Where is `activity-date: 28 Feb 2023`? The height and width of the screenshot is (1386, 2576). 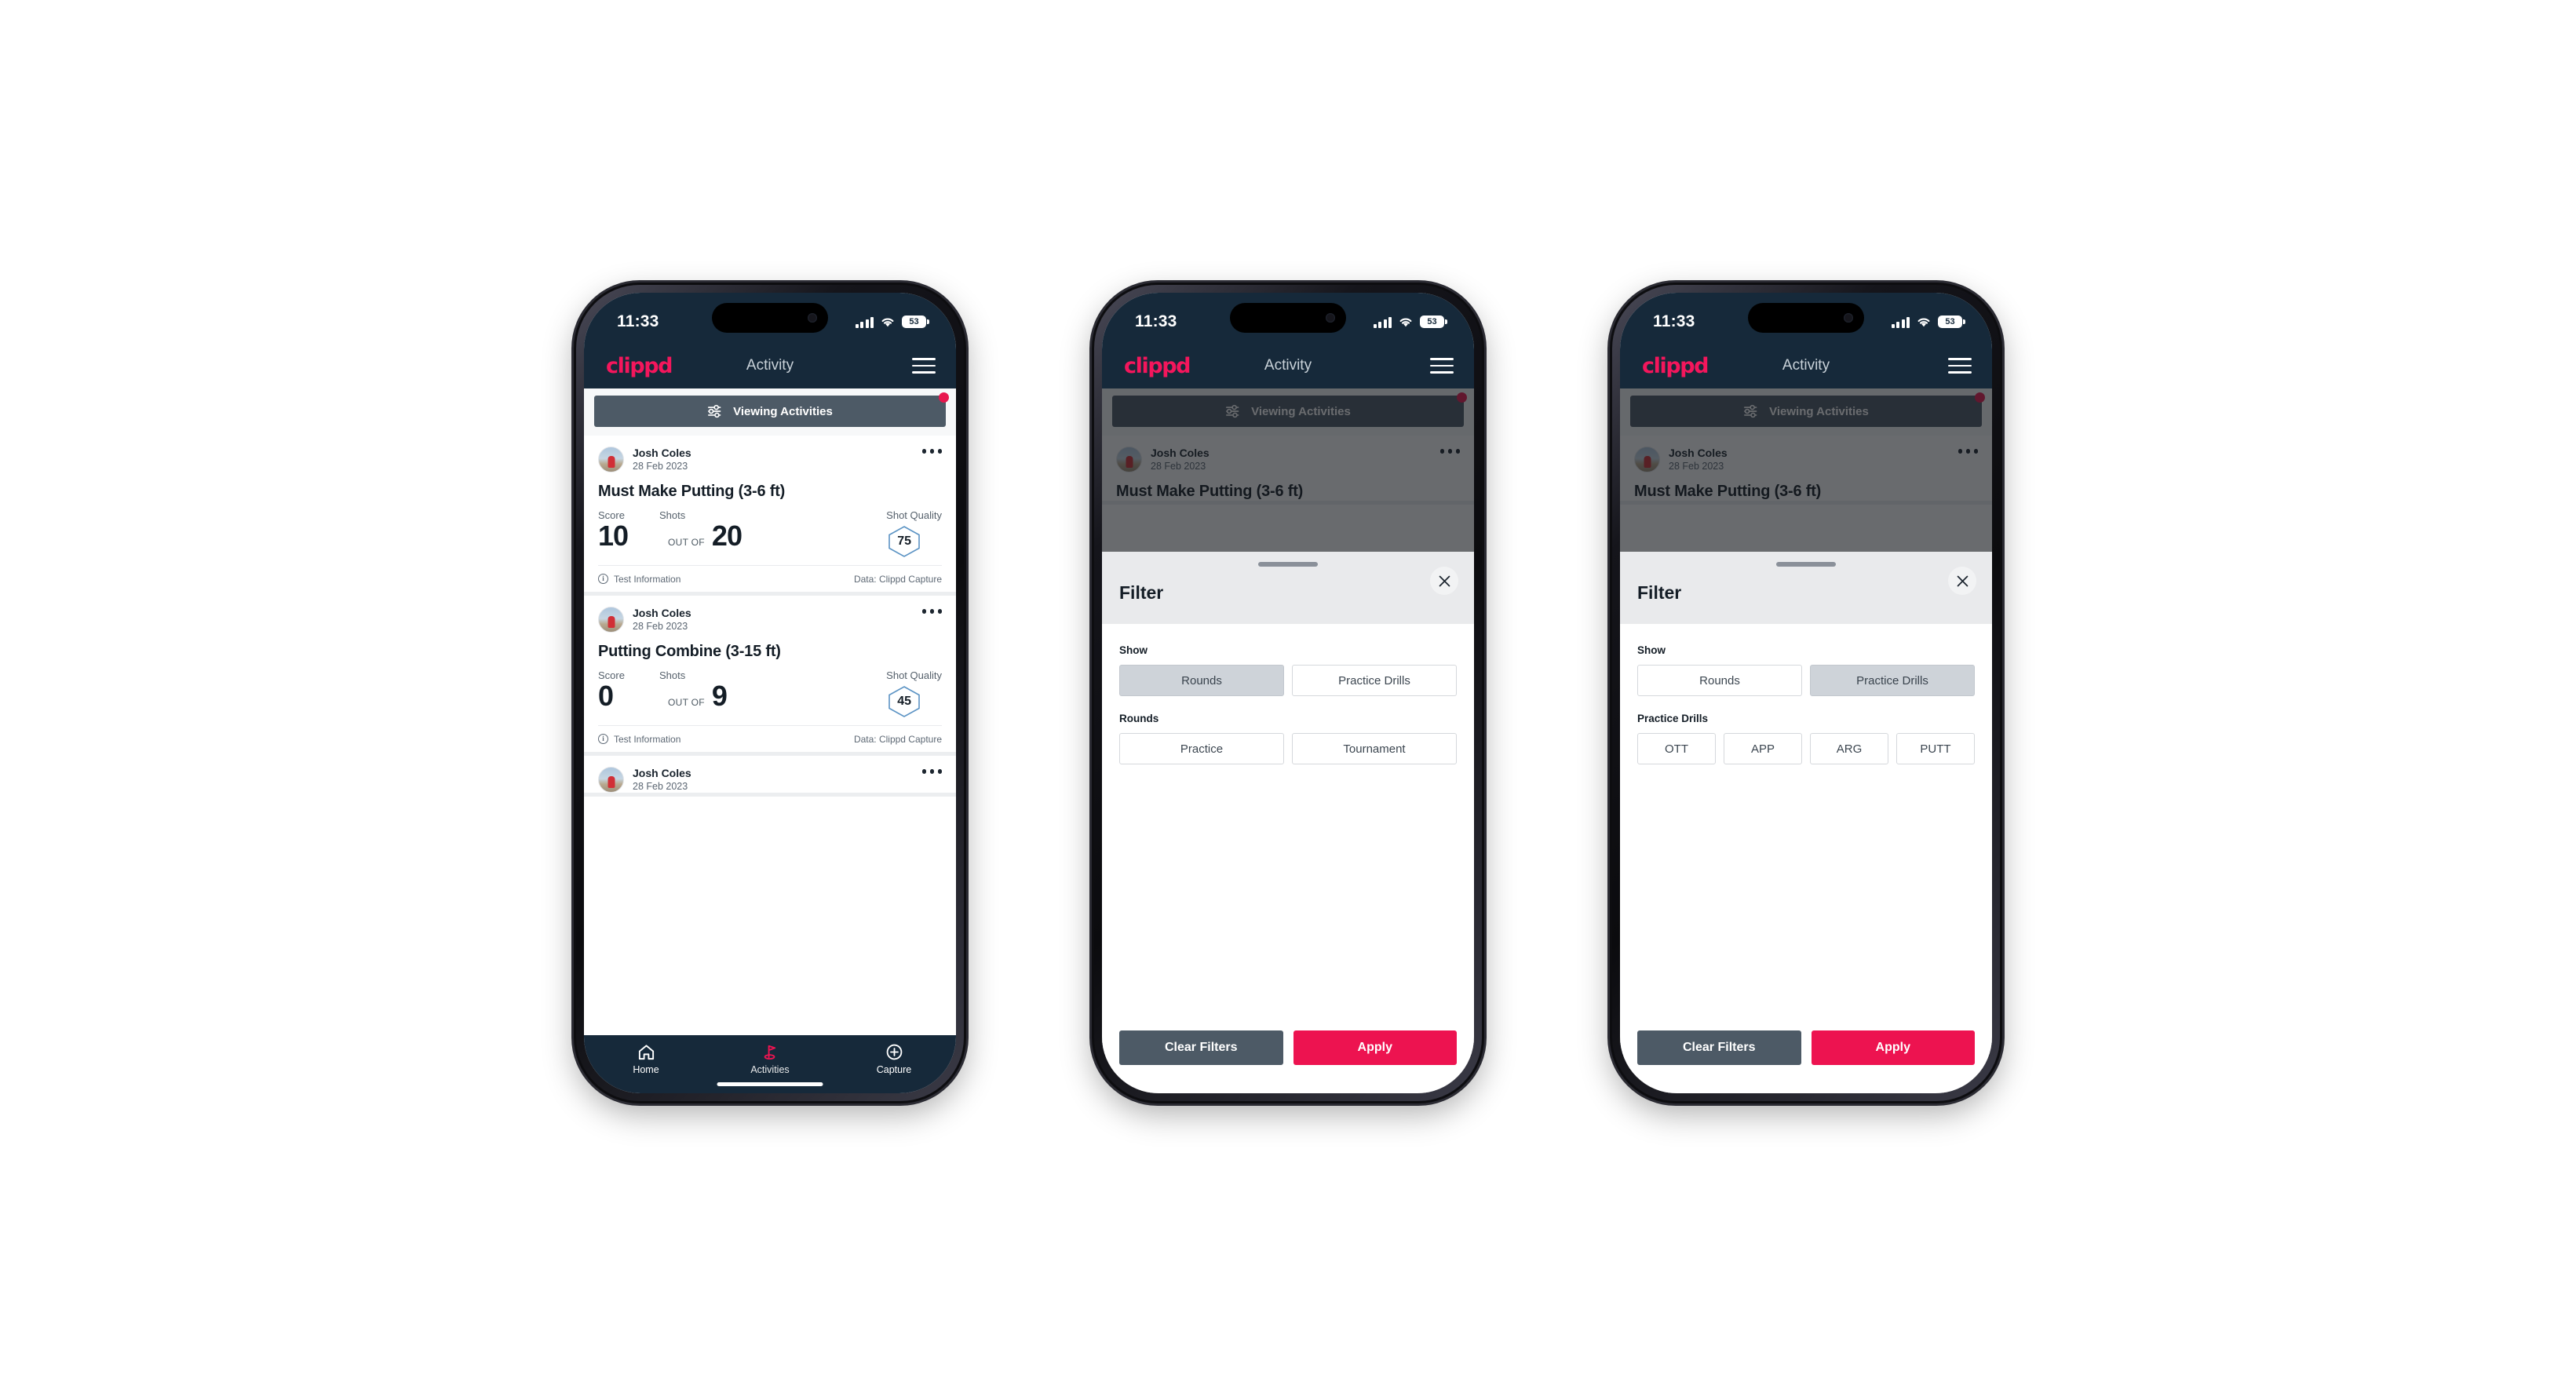 activity-date: 28 Feb 2023 is located at coordinates (660, 626).